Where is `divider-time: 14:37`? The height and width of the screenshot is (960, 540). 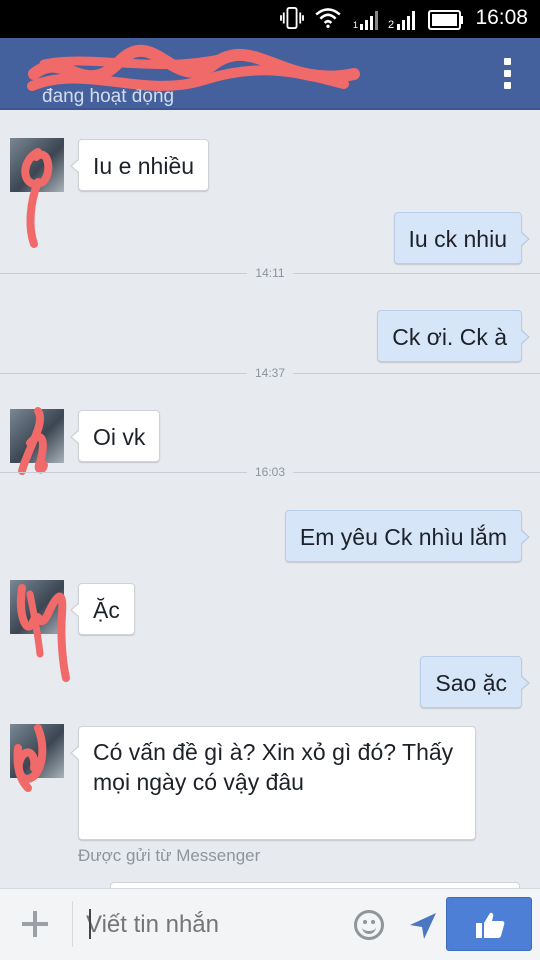
divider-time: 14:37 is located at coordinates (270, 373).